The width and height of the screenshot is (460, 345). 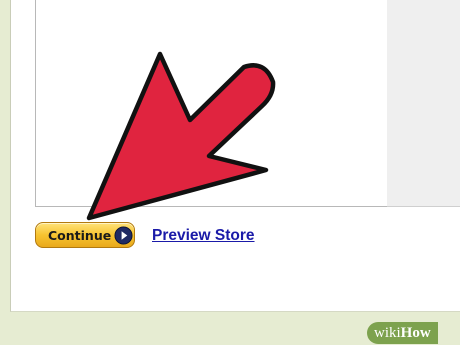 What do you see at coordinates (123, 235) in the screenshot?
I see `play-circle-icon` at bounding box center [123, 235].